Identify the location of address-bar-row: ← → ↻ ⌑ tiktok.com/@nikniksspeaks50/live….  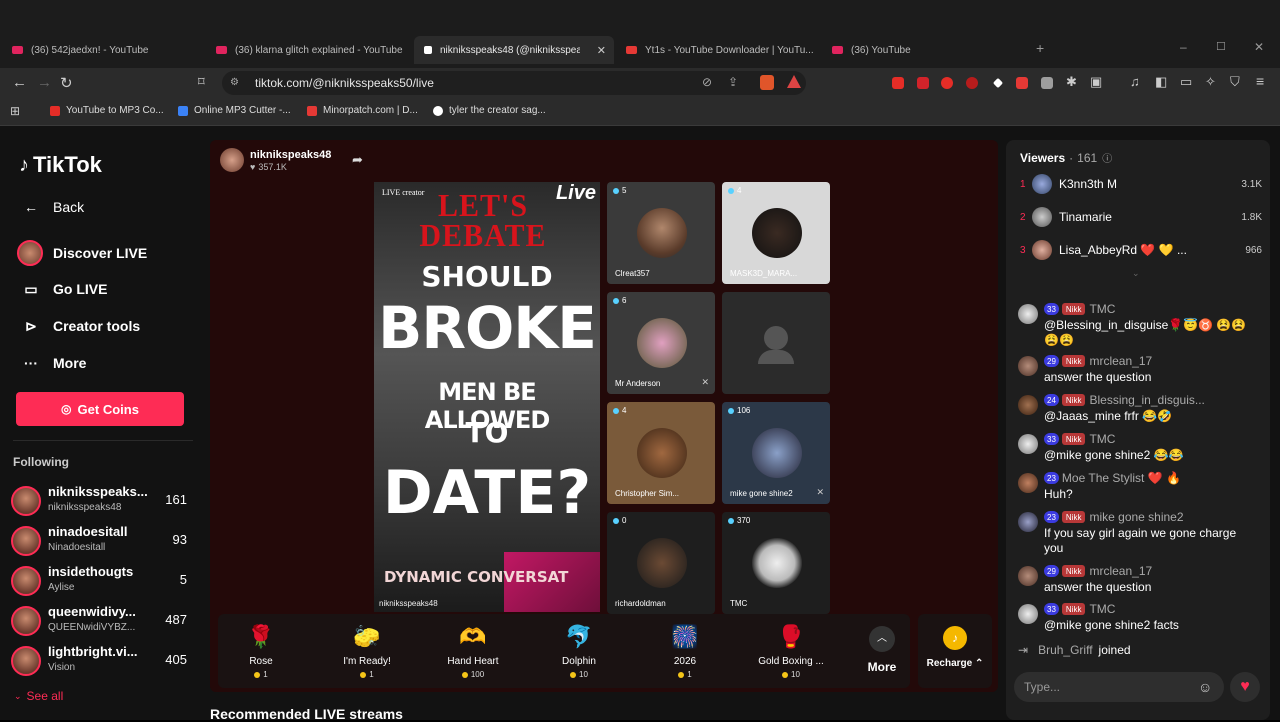
(640, 83).